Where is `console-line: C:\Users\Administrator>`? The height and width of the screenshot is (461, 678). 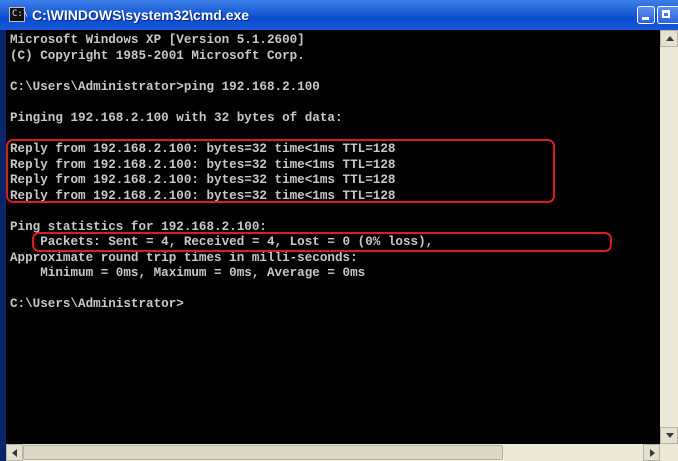 console-line: C:\Users\Administrator> is located at coordinates (97, 304).